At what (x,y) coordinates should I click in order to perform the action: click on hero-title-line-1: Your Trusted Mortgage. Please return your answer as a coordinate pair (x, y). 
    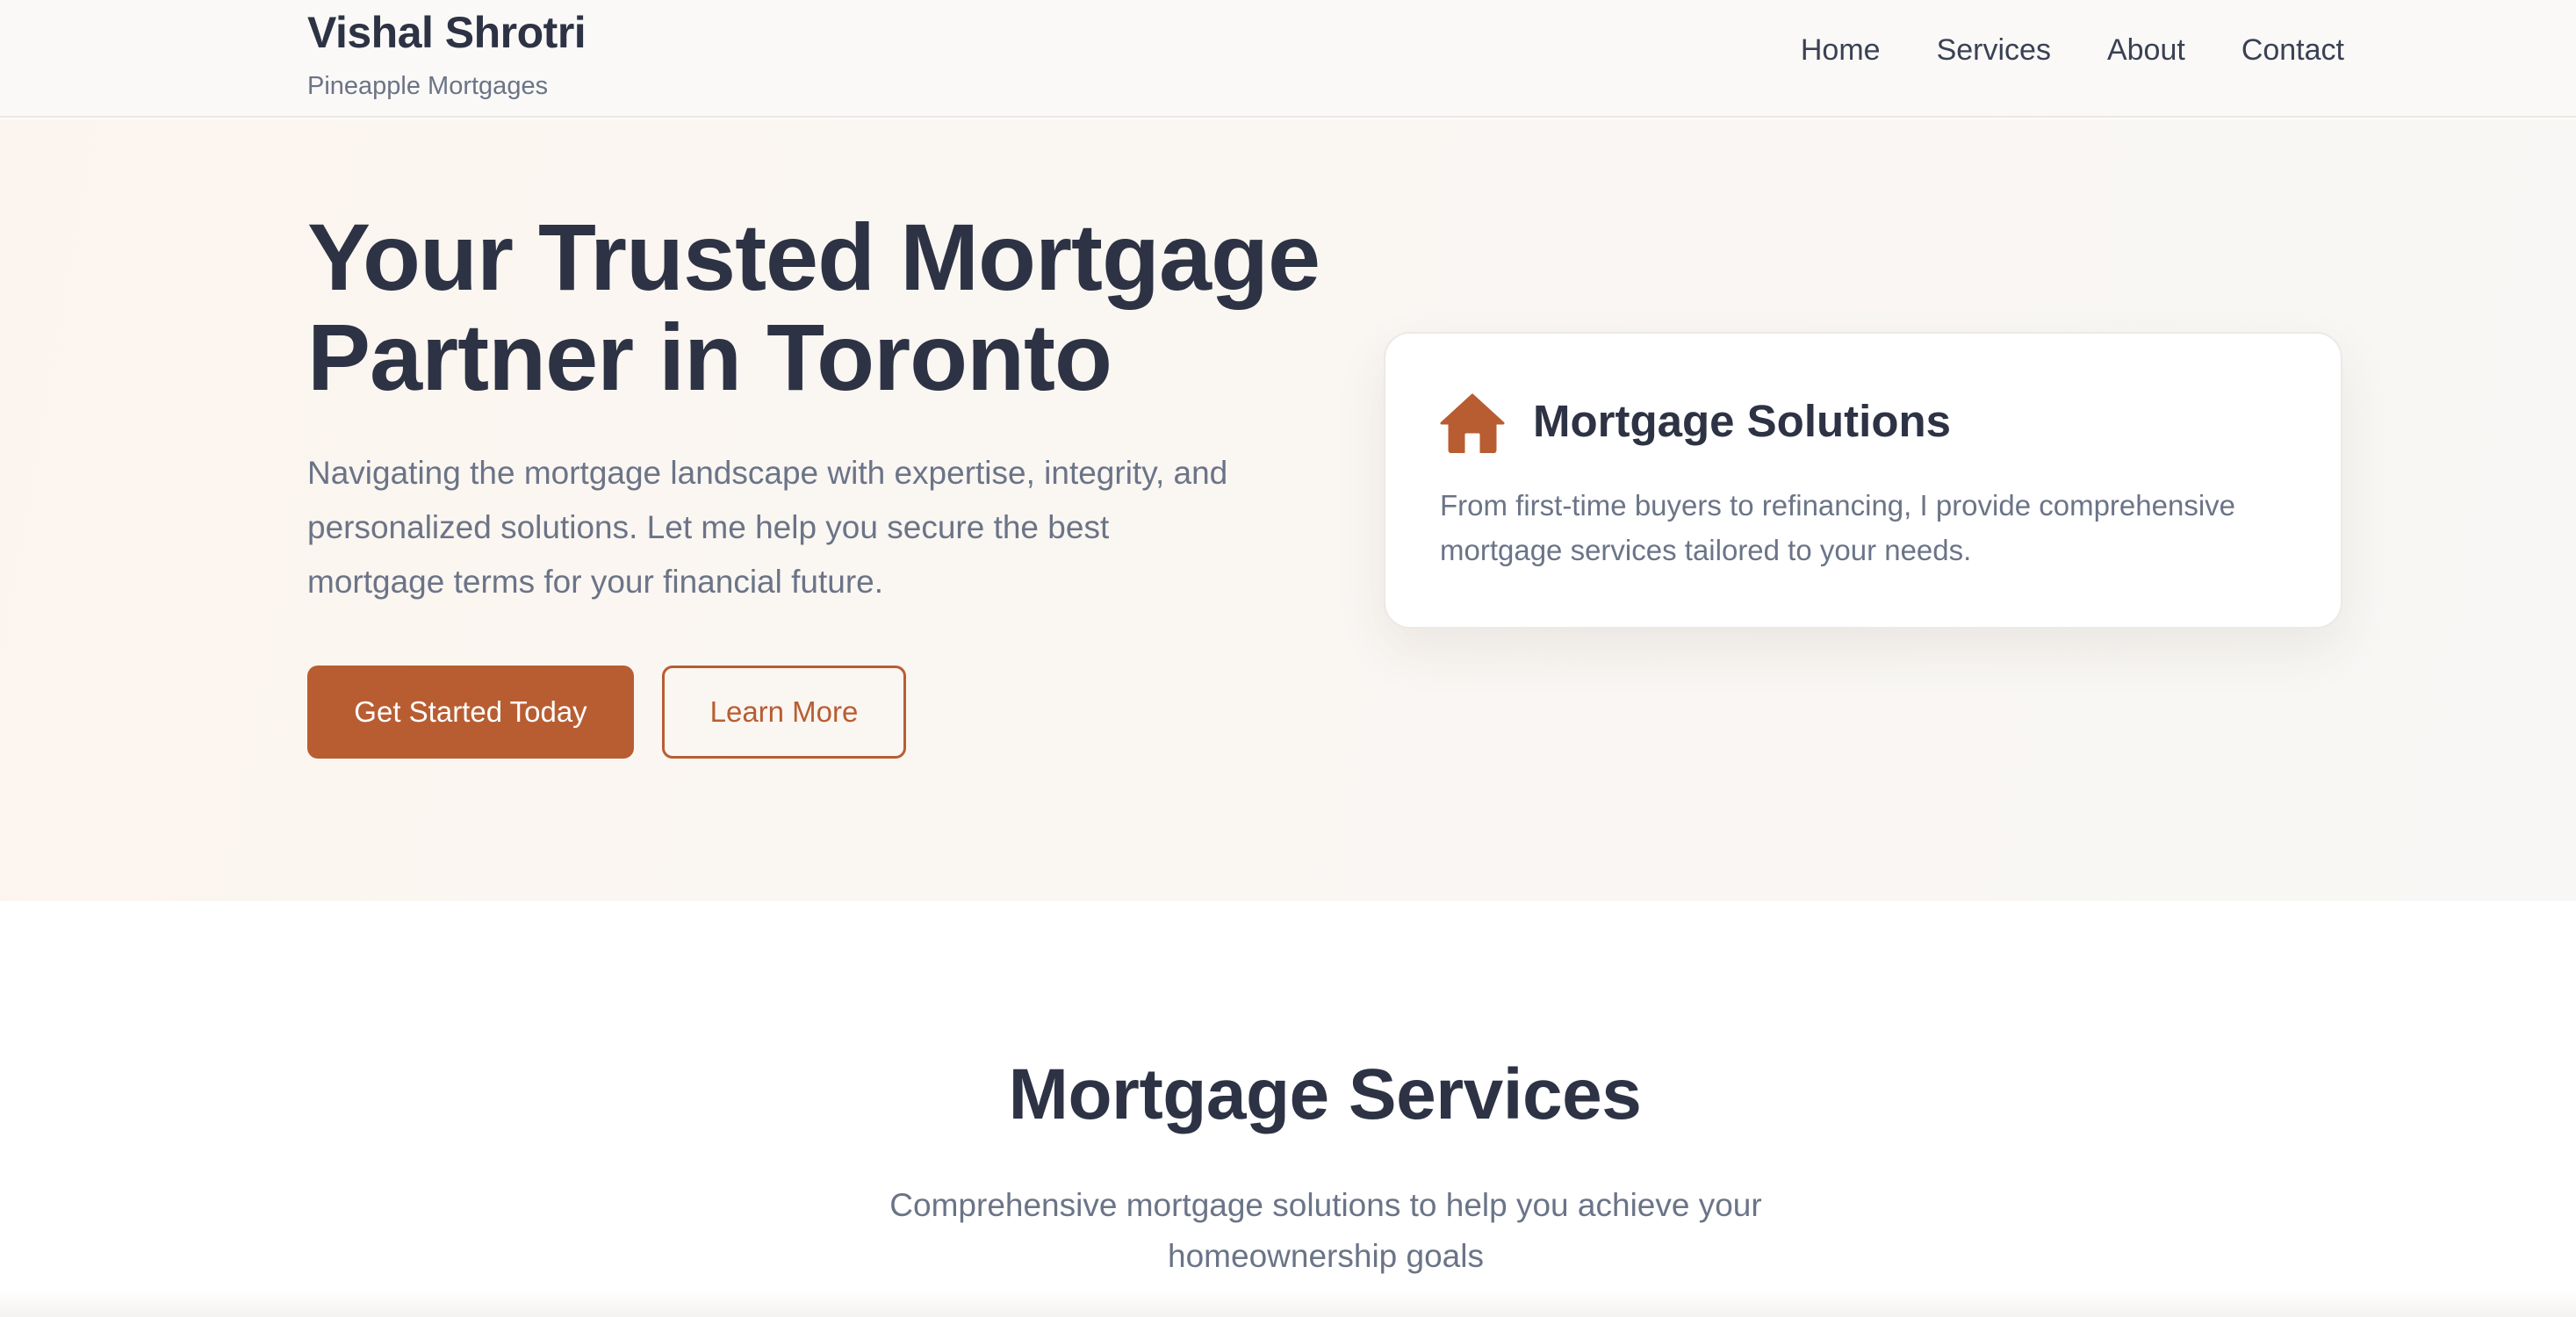
    Looking at the image, I should click on (813, 257).